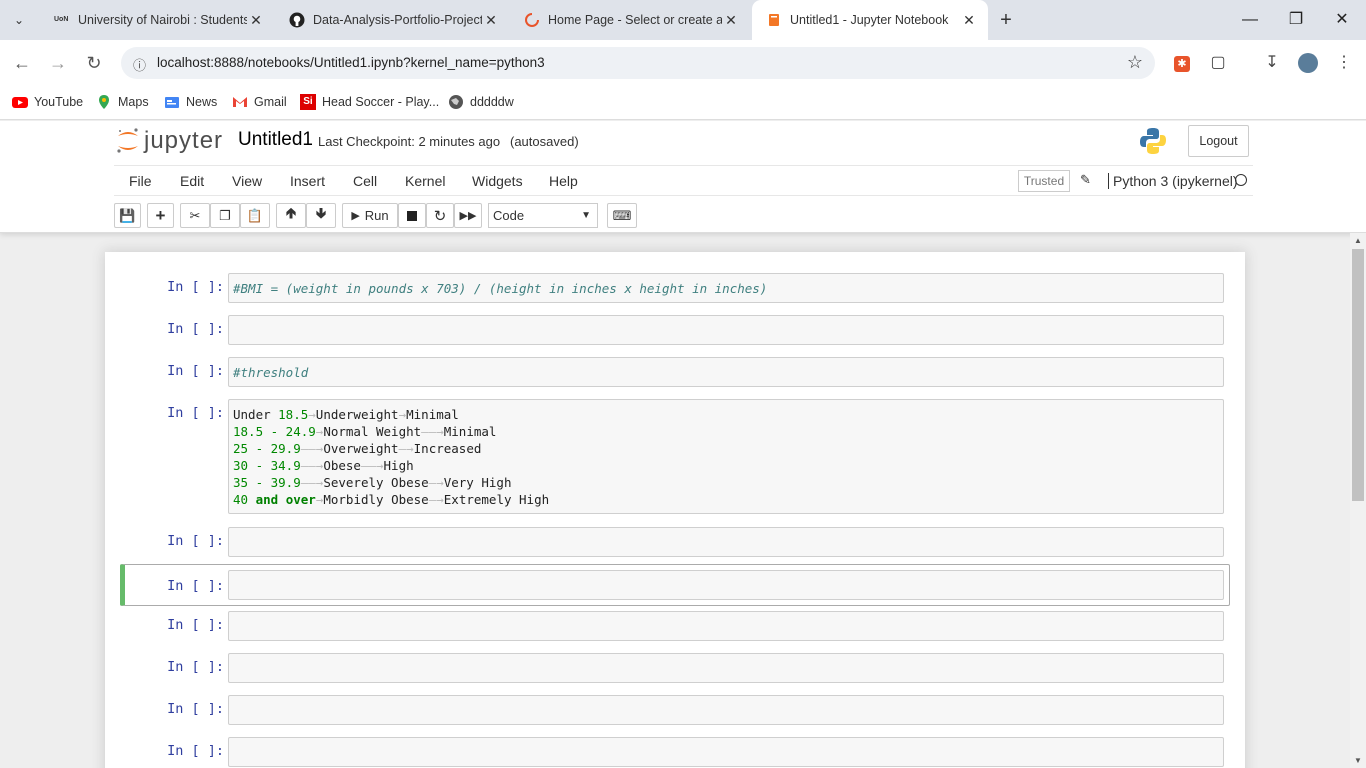 The image size is (1366, 768). I want to click on run-button: ▶ Run, so click(370, 215).